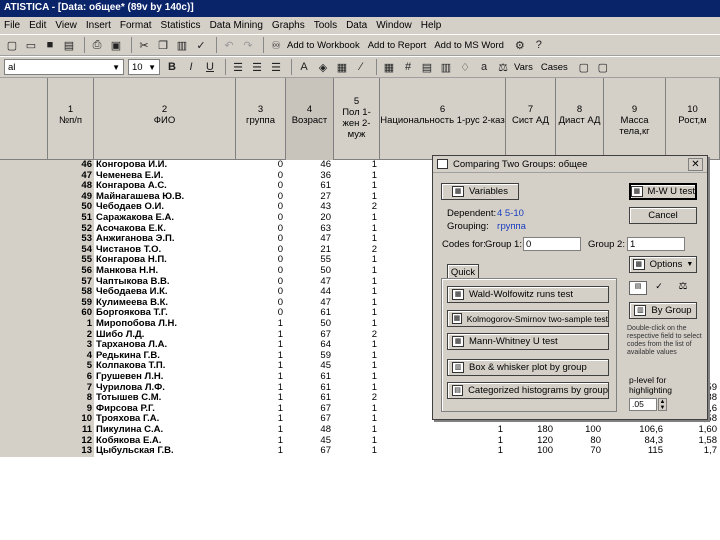 This screenshot has width=720, height=540. What do you see at coordinates (165, 250) in the screenshot?
I see `fio-cell: Чистанов Т.О.` at bounding box center [165, 250].